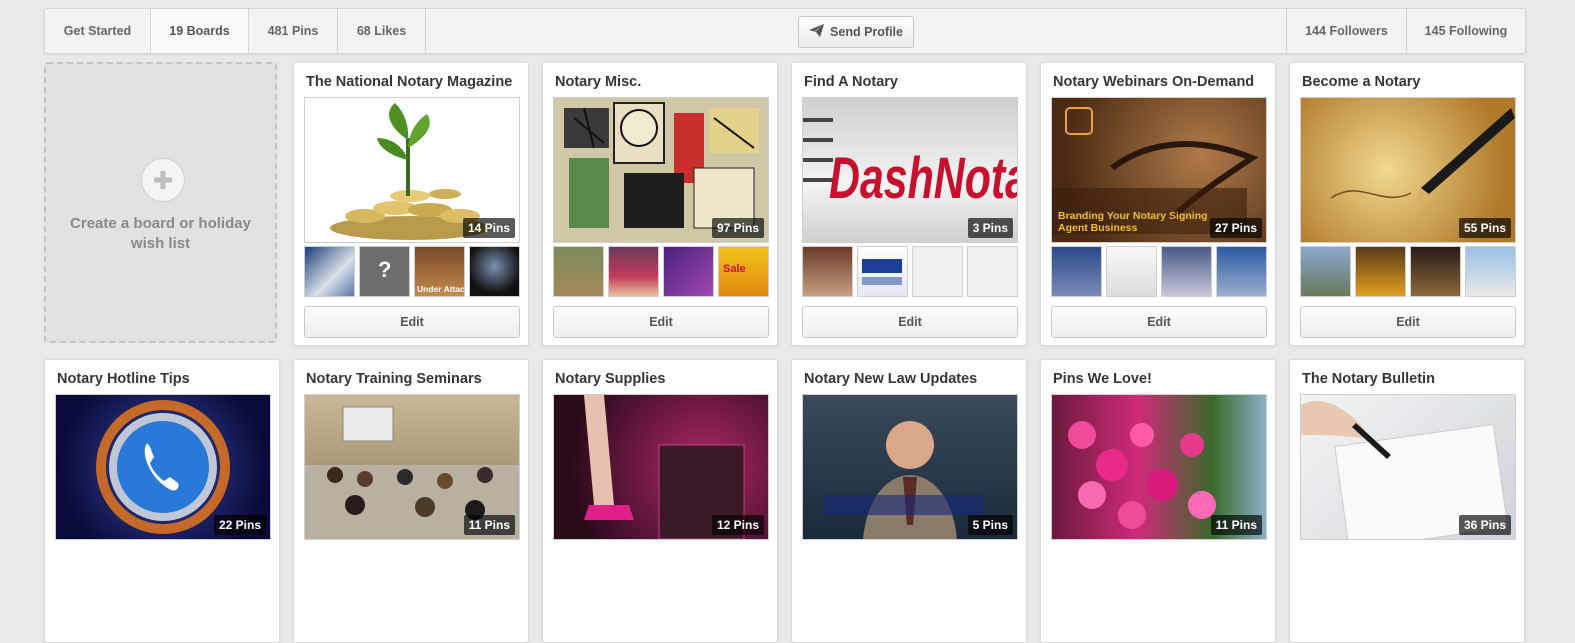 The height and width of the screenshot is (643, 1575). What do you see at coordinates (817, 32) in the screenshot?
I see `paper-plane-icon` at bounding box center [817, 32].